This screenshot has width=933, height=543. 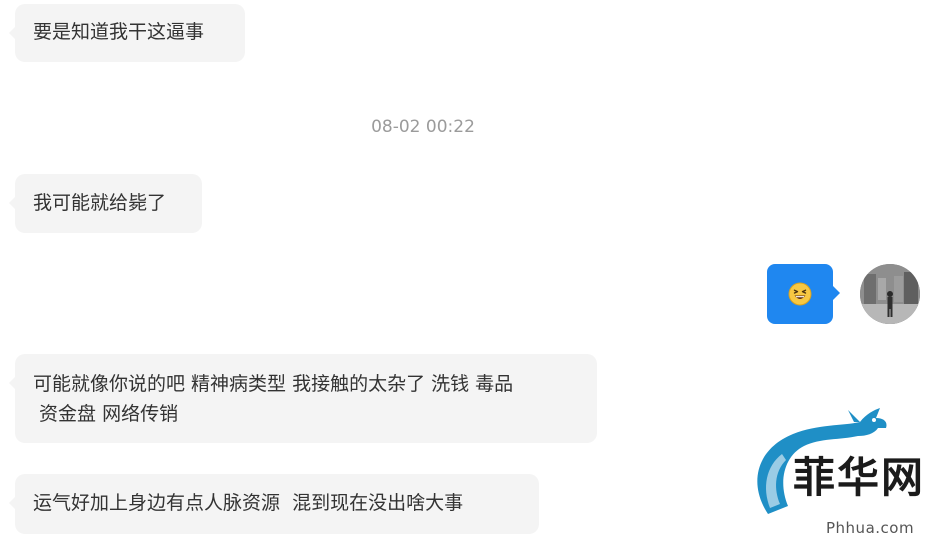 I want to click on incoming-message-bubble: 运气好加上身边有点人脉资源 混到现在没出啥大事, so click(x=274, y=504).